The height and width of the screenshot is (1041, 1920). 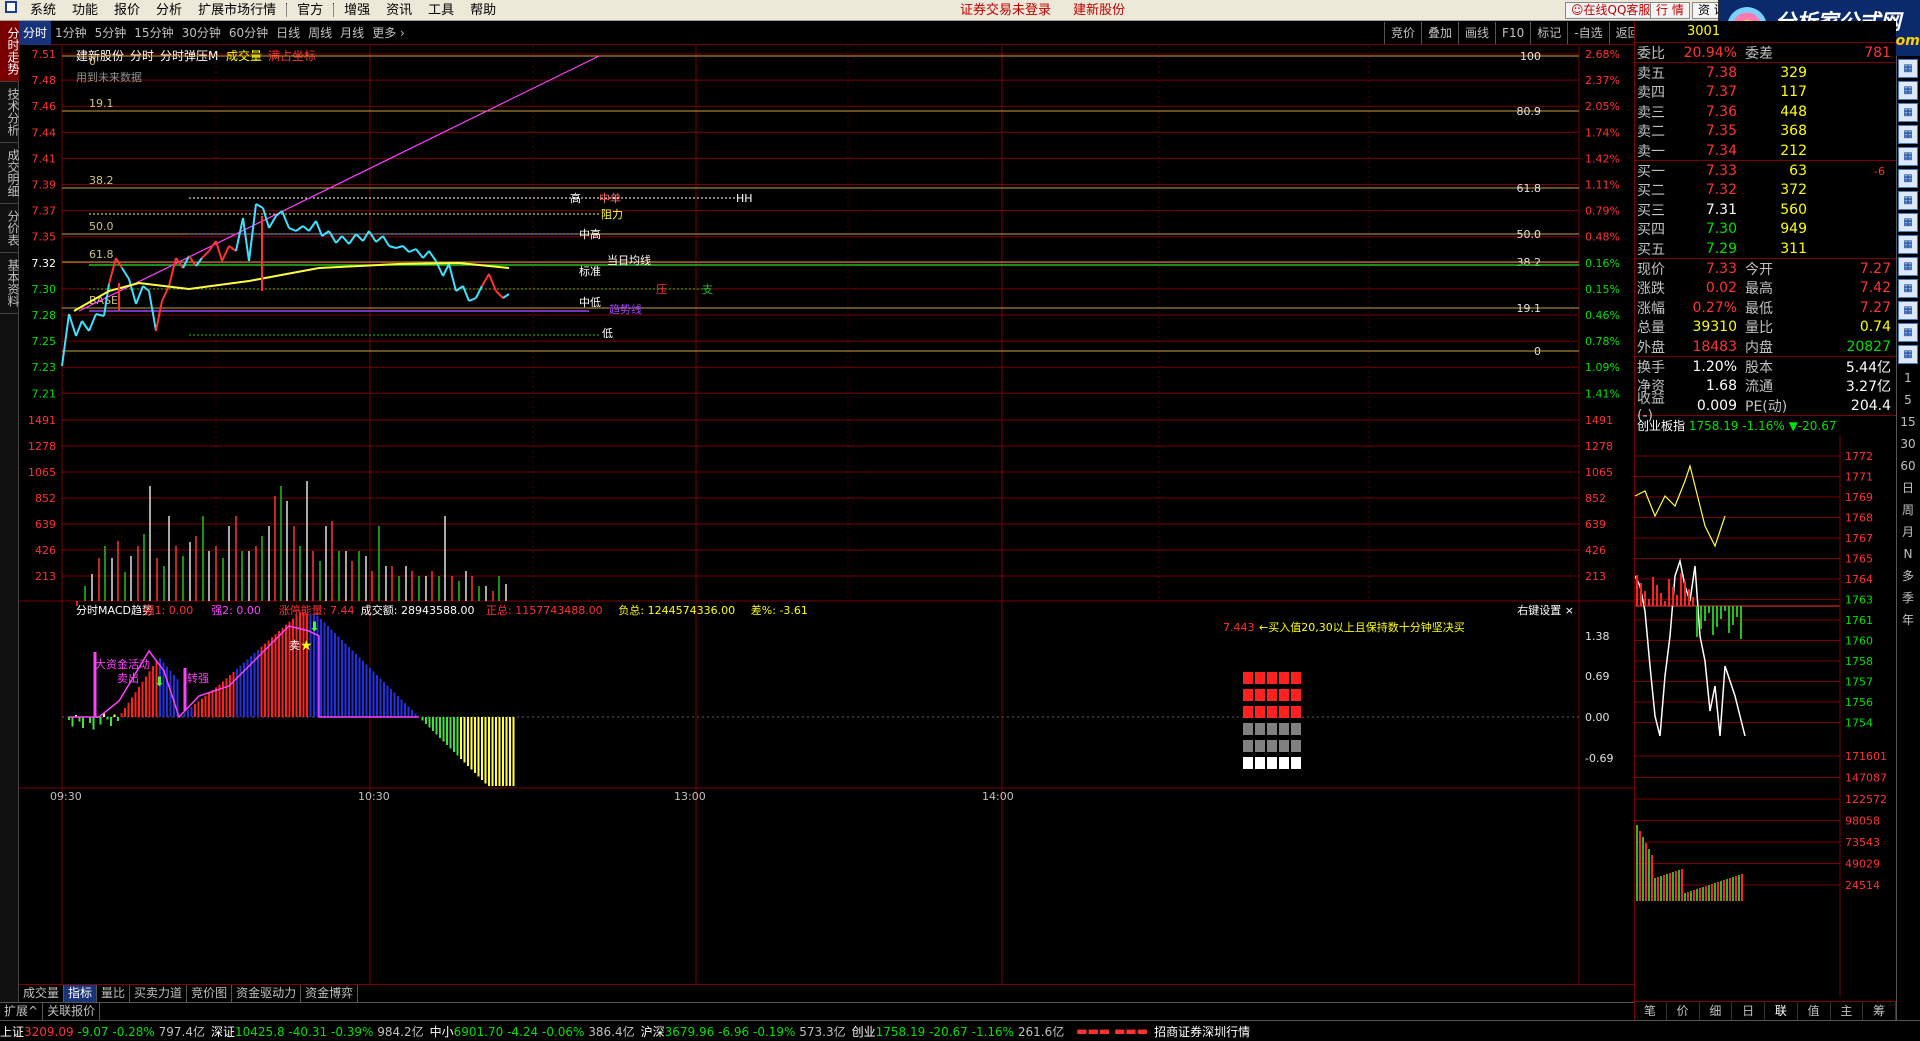 I want to click on order-book-row: 买三 7.31 560, so click(x=1765, y=209).